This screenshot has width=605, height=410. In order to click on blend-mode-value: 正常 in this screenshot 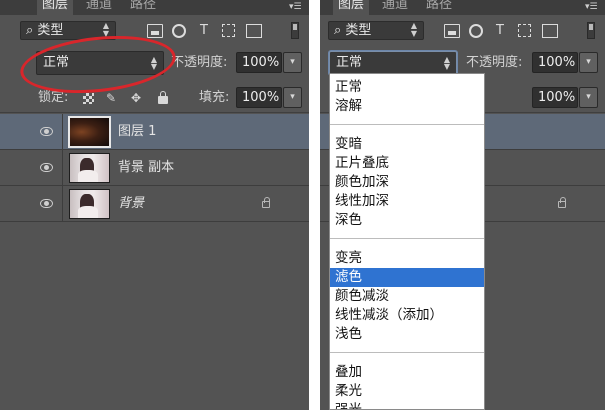, I will do `click(349, 62)`.